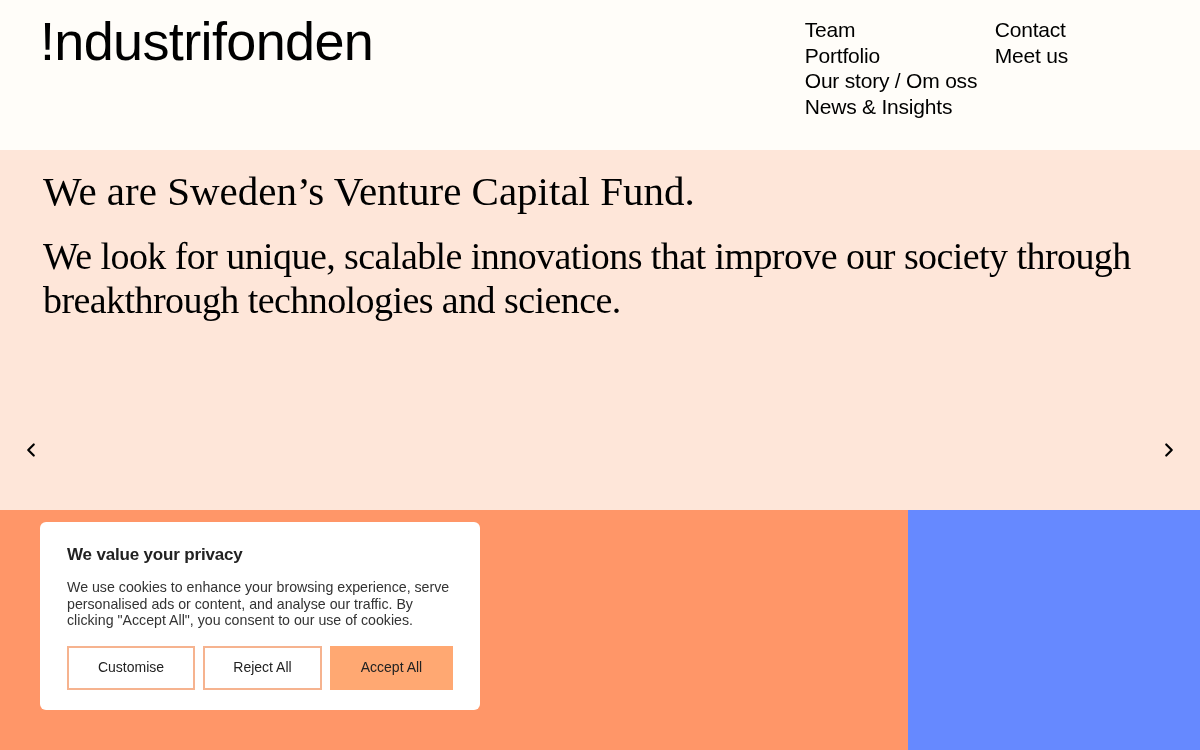 Image resolution: width=1200 pixels, height=750 pixels. Describe the element at coordinates (842, 55) in the screenshot. I see `nav-link: Portfolio` at that location.